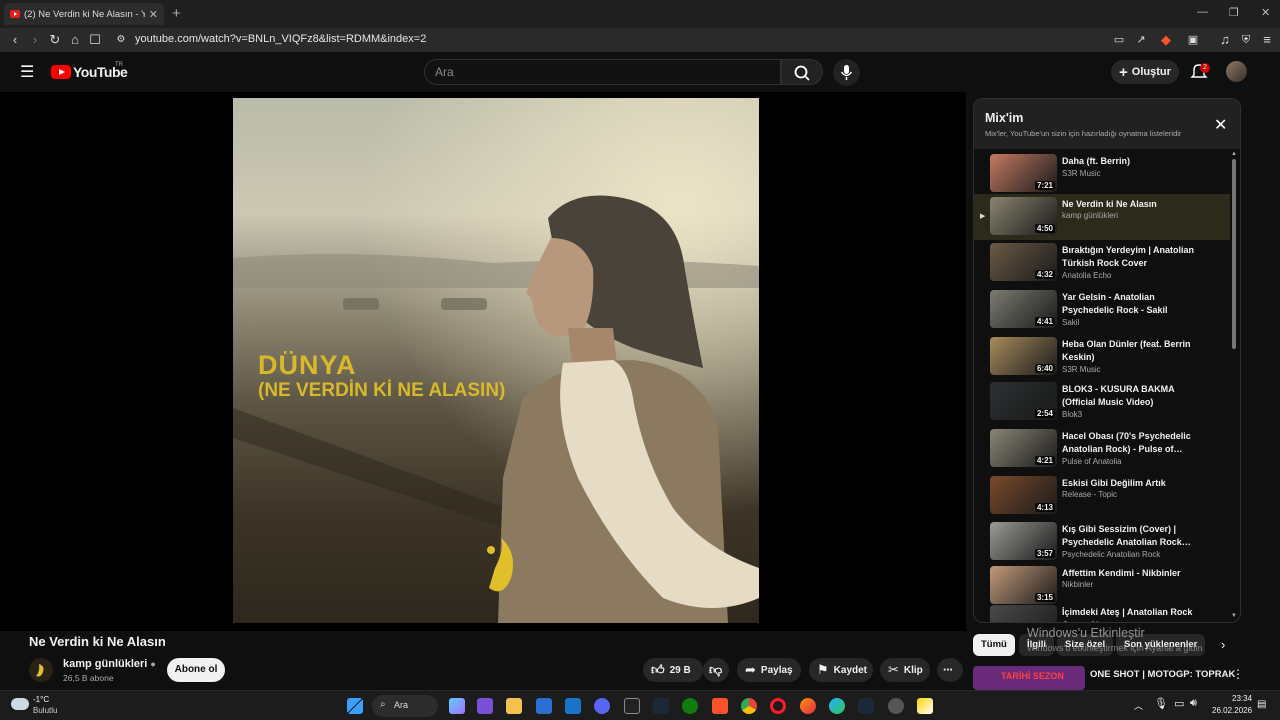 Image resolution: width=1280 pixels, height=720 pixels. Describe the element at coordinates (573, 706) in the screenshot. I see `outlook-icon` at that location.